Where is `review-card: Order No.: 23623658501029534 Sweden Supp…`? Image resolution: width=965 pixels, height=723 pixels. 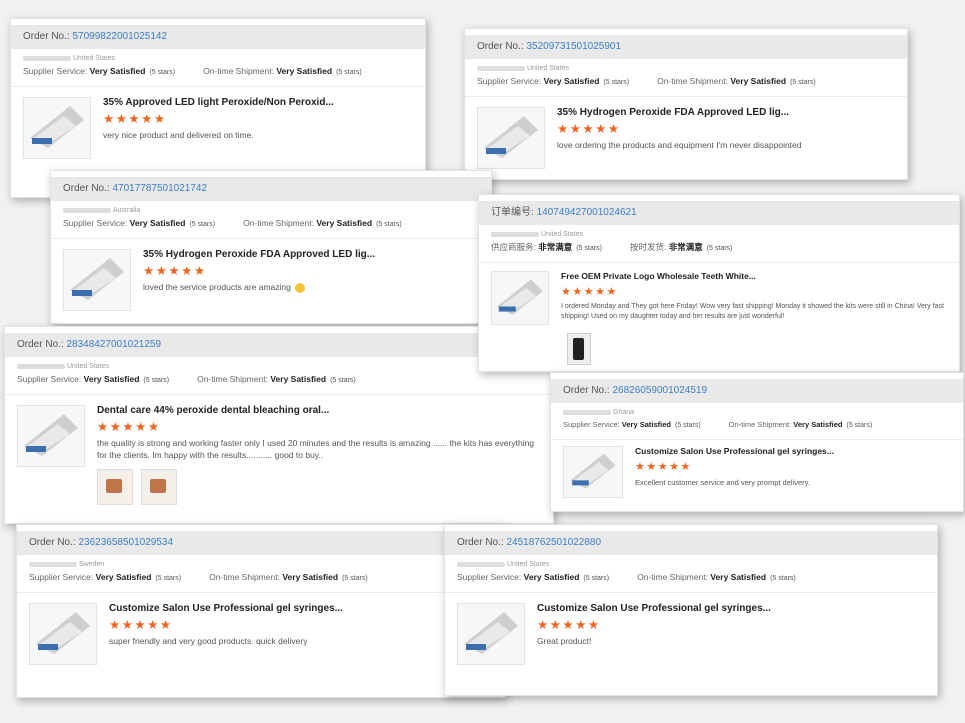
review-card: Order No.: 23623658501029534 Sweden Supp… is located at coordinates (261, 611).